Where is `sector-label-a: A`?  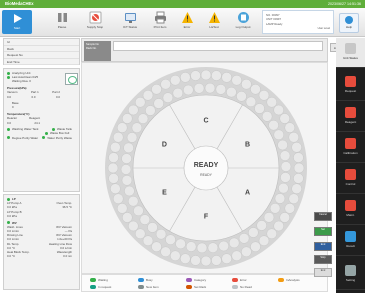
sector-label-a: A is located at coordinates (247, 193).